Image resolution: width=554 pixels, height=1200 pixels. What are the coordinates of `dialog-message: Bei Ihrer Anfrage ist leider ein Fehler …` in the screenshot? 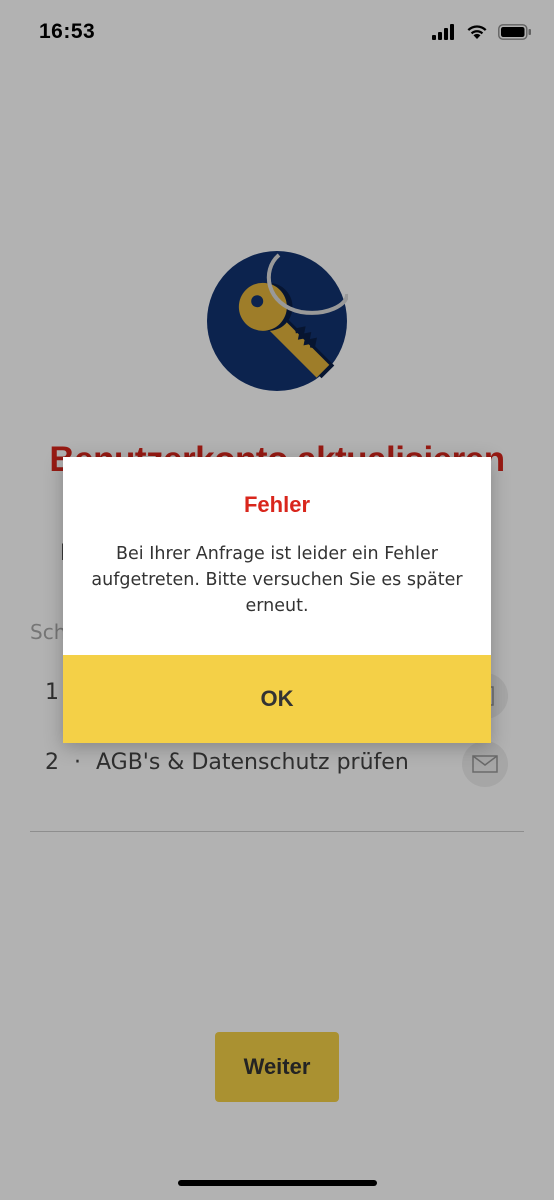 It's located at (277, 580).